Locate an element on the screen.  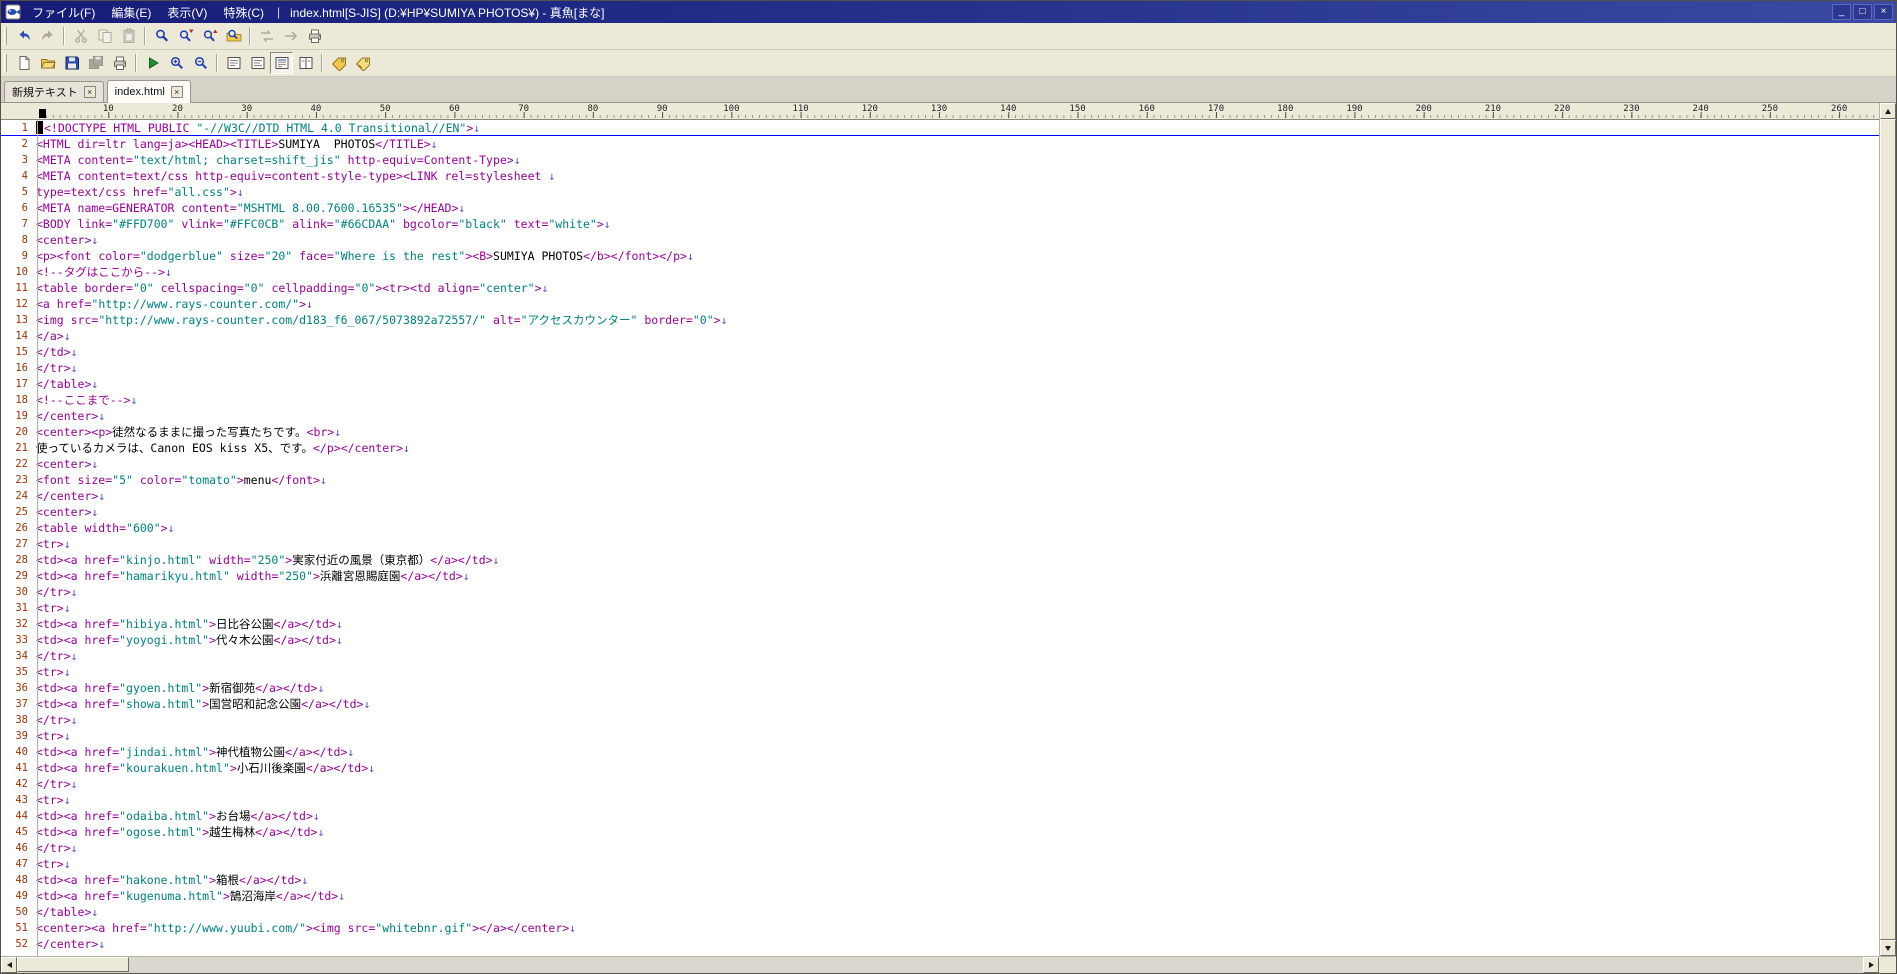
line-text: <!--ここまで-->↓ is located at coordinates (87, 400).